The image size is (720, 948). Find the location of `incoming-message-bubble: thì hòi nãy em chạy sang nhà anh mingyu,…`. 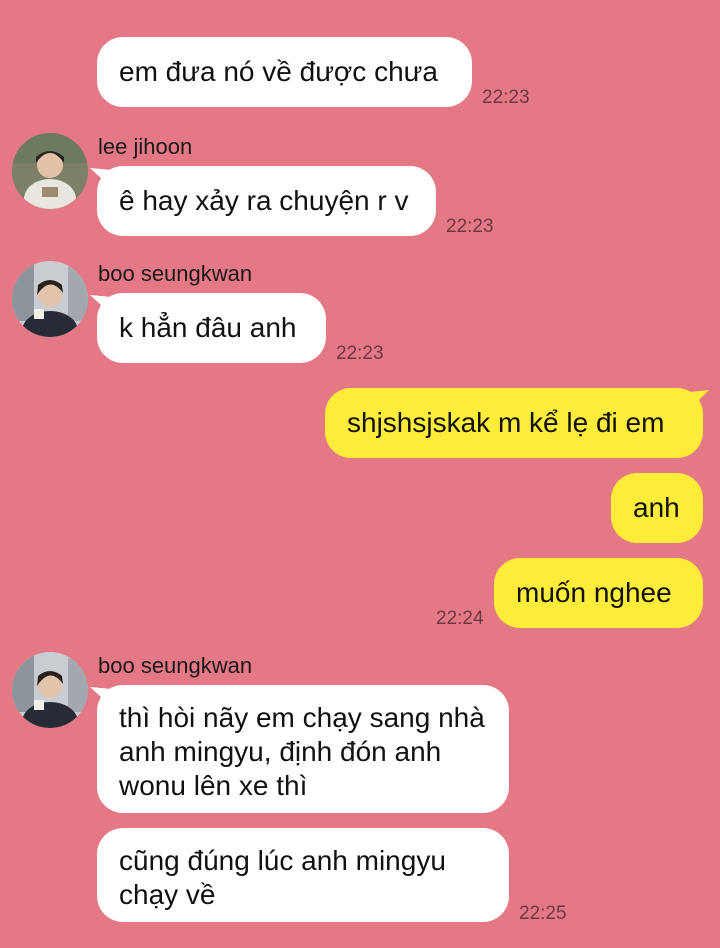

incoming-message-bubble: thì hòi nãy em chạy sang nhà anh mingyu,… is located at coordinates (303, 749).